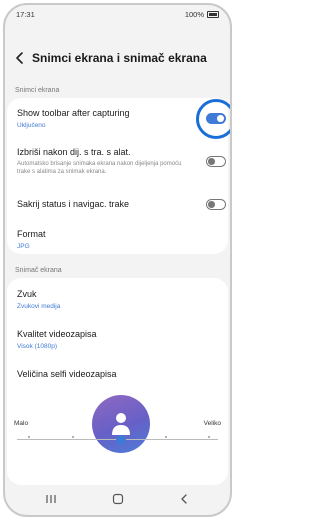  I want to click on navigation-bar, so click(117, 499).